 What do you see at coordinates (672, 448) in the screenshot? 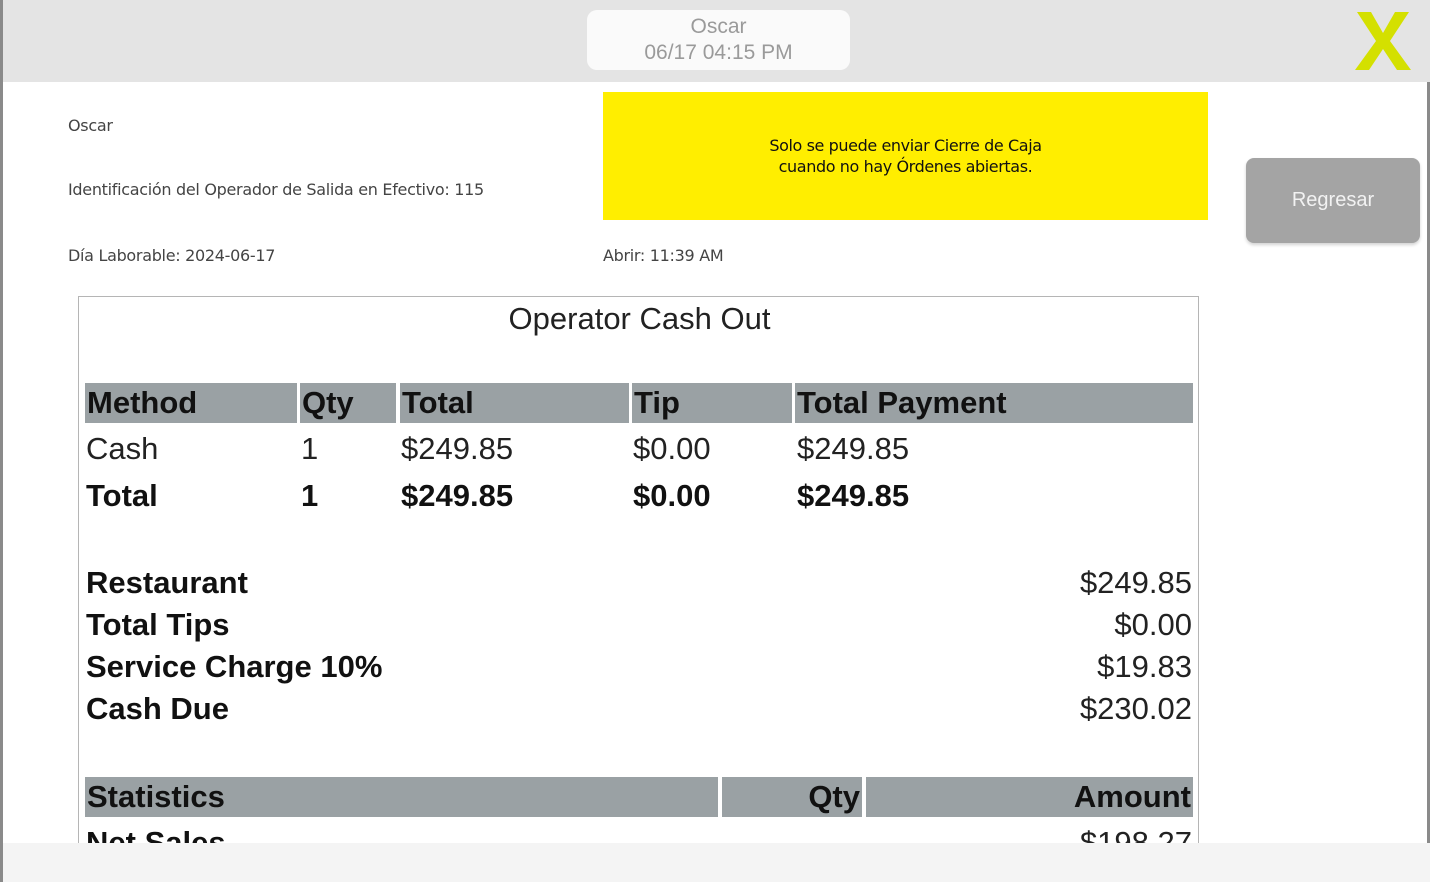
I see `row-tip: $0.00` at bounding box center [672, 448].